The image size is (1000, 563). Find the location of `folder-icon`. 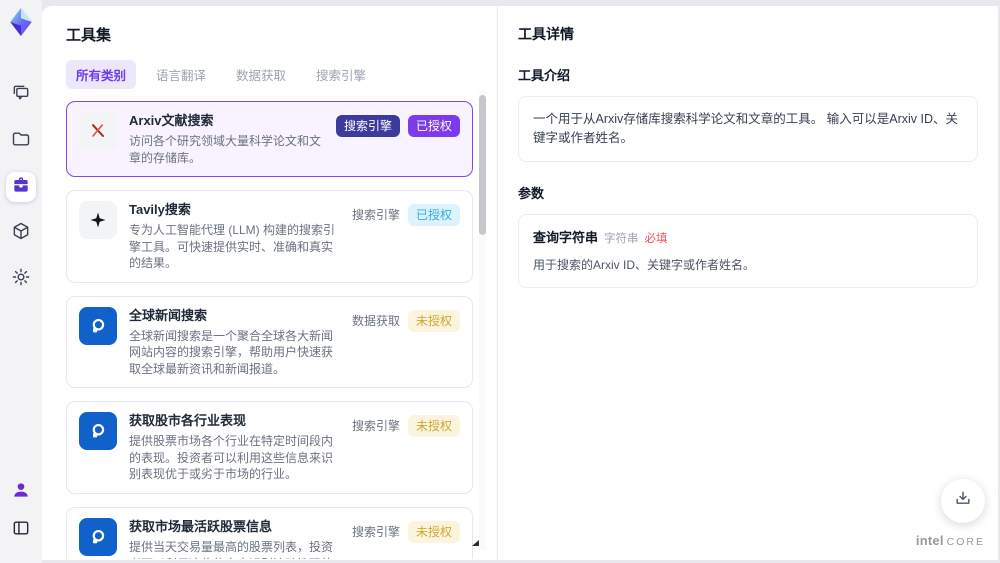

folder-icon is located at coordinates (21, 141).